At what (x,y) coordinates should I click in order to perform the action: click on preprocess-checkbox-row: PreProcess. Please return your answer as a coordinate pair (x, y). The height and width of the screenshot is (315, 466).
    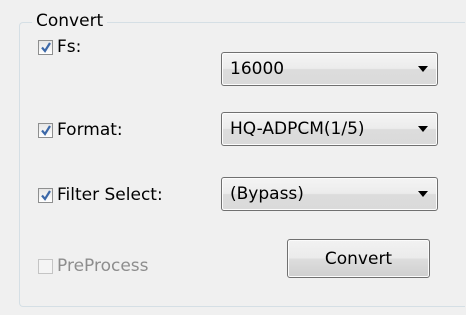
    Looking at the image, I should click on (93, 266).